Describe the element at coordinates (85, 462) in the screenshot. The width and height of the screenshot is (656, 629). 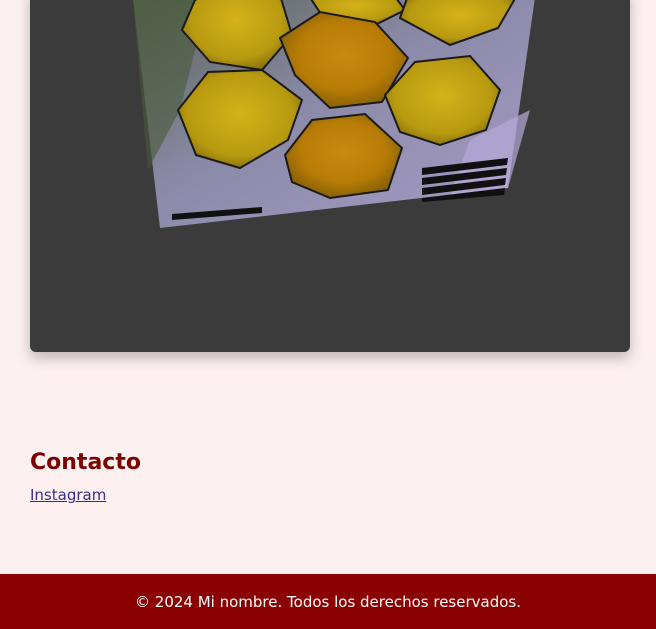
I see `contact-title: Contacto` at that location.